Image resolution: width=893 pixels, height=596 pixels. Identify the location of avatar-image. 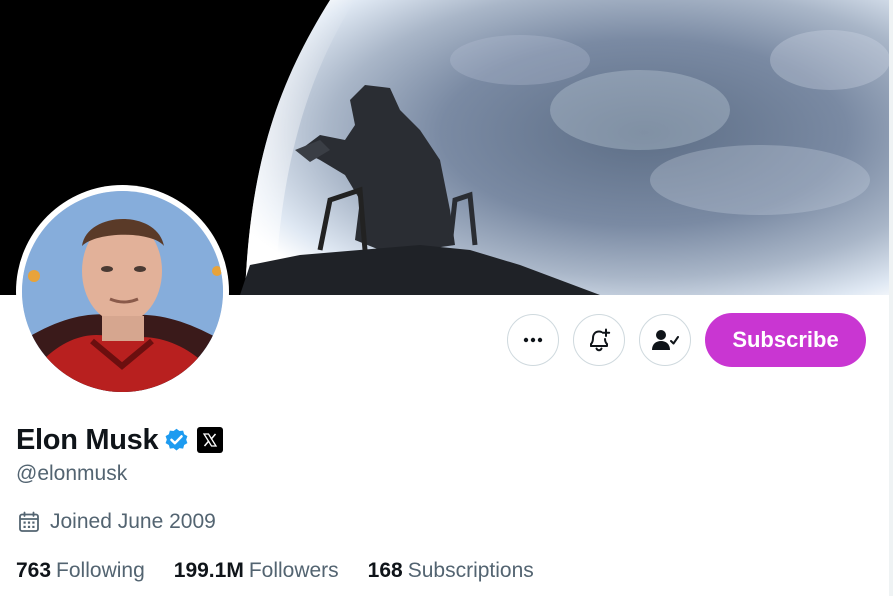
(122, 291).